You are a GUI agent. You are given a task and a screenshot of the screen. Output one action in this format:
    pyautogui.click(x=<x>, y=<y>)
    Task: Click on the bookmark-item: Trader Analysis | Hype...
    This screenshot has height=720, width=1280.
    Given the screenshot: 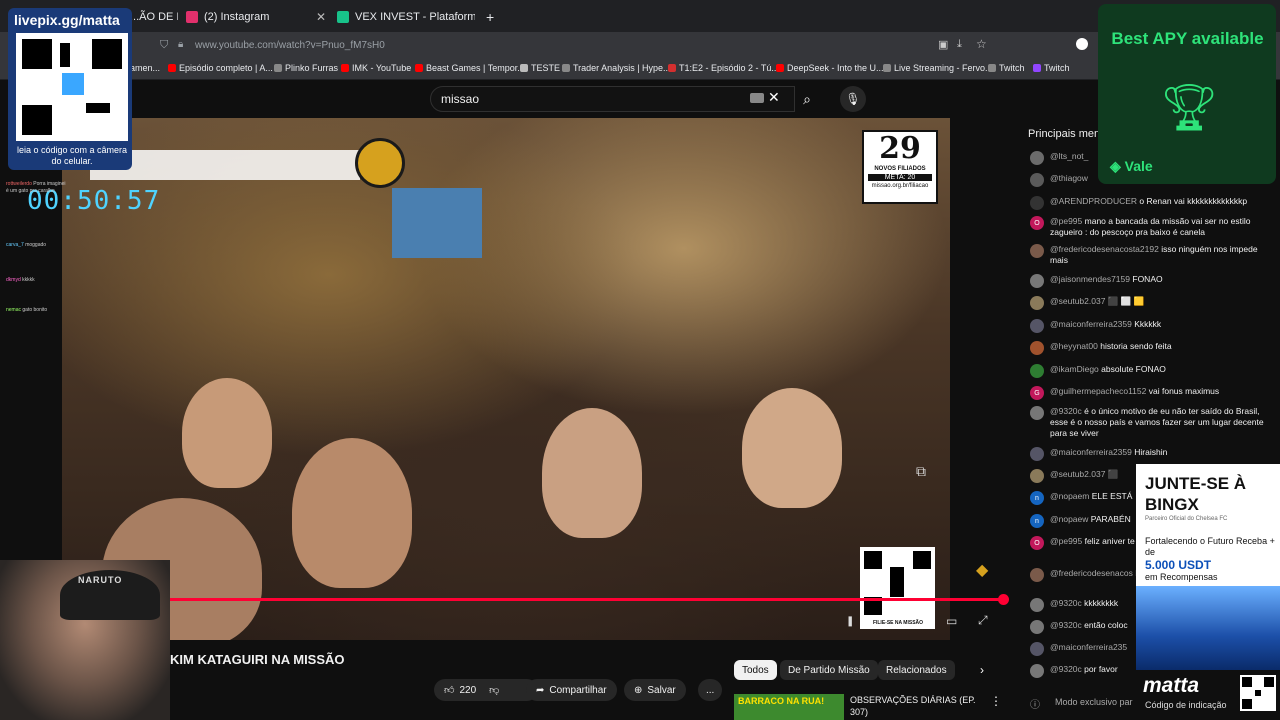 What is the action you would take?
    pyautogui.click(x=616, y=68)
    